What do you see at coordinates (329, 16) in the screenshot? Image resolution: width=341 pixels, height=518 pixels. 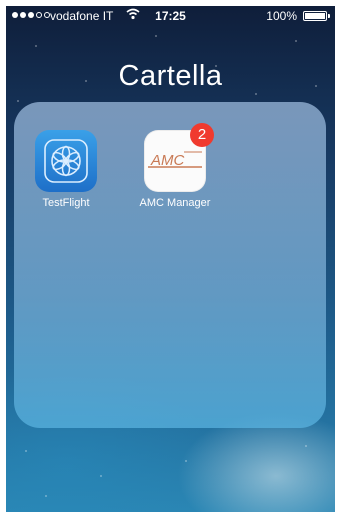 I see `battery-tip` at bounding box center [329, 16].